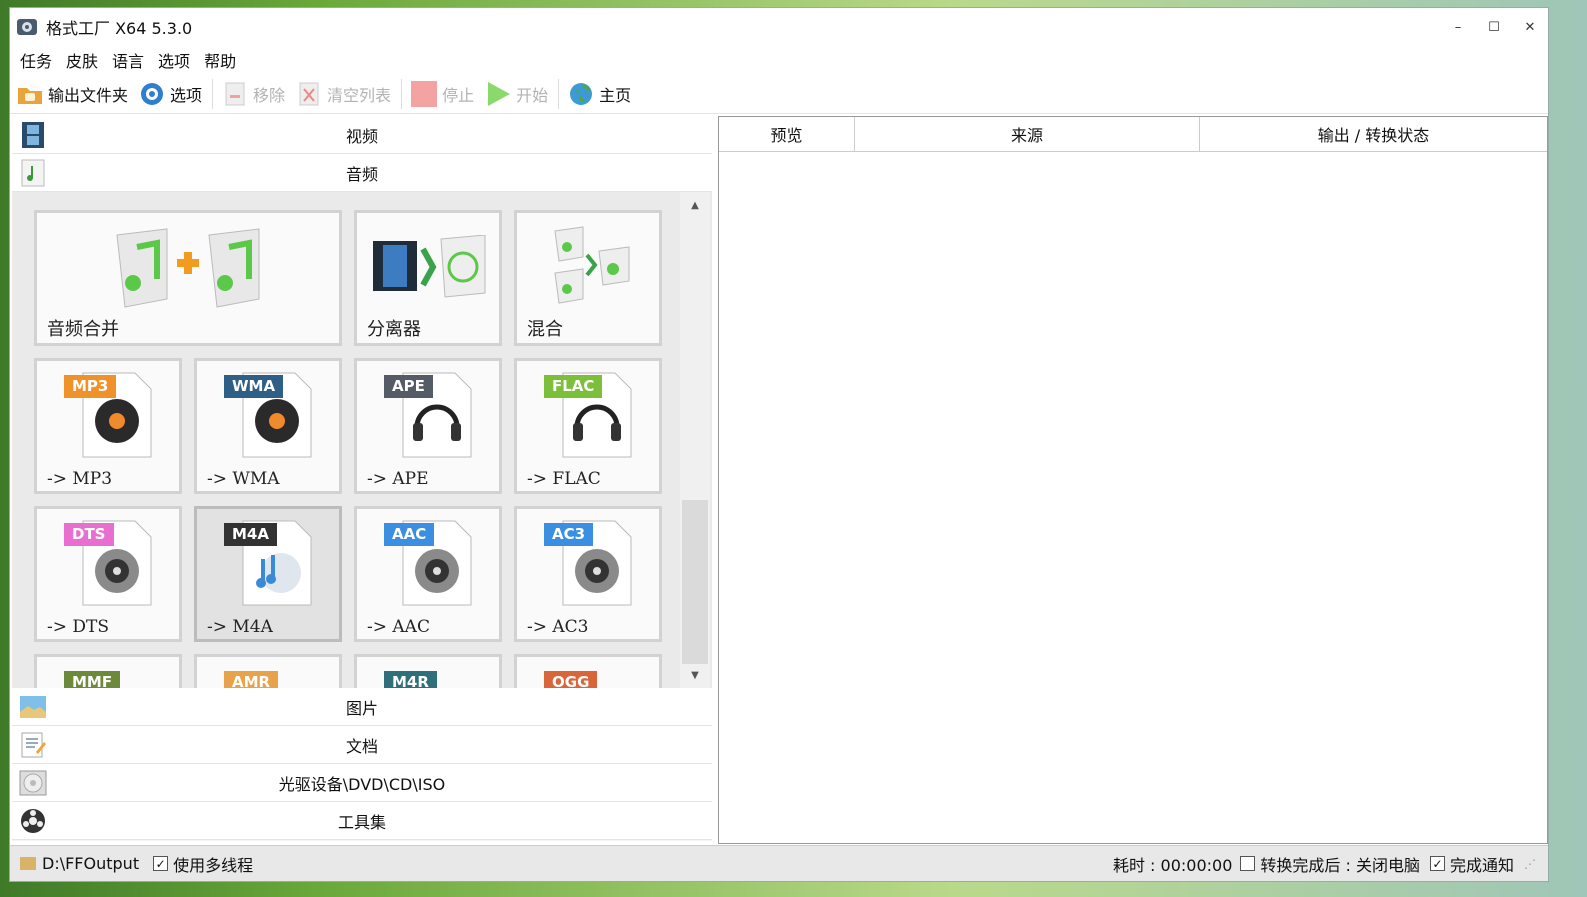 Image resolution: width=1587 pixels, height=897 pixels. Describe the element at coordinates (1481, 865) in the screenshot. I see `notify-label: 完成通知` at that location.